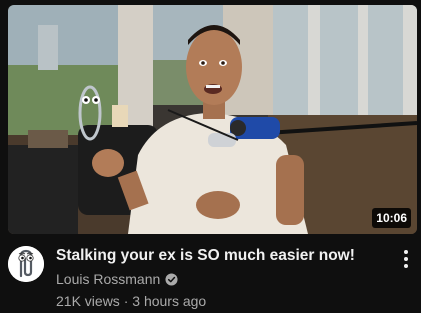 This screenshot has width=421, height=313. I want to click on channel-row: Louis Rossmann, so click(221, 279).